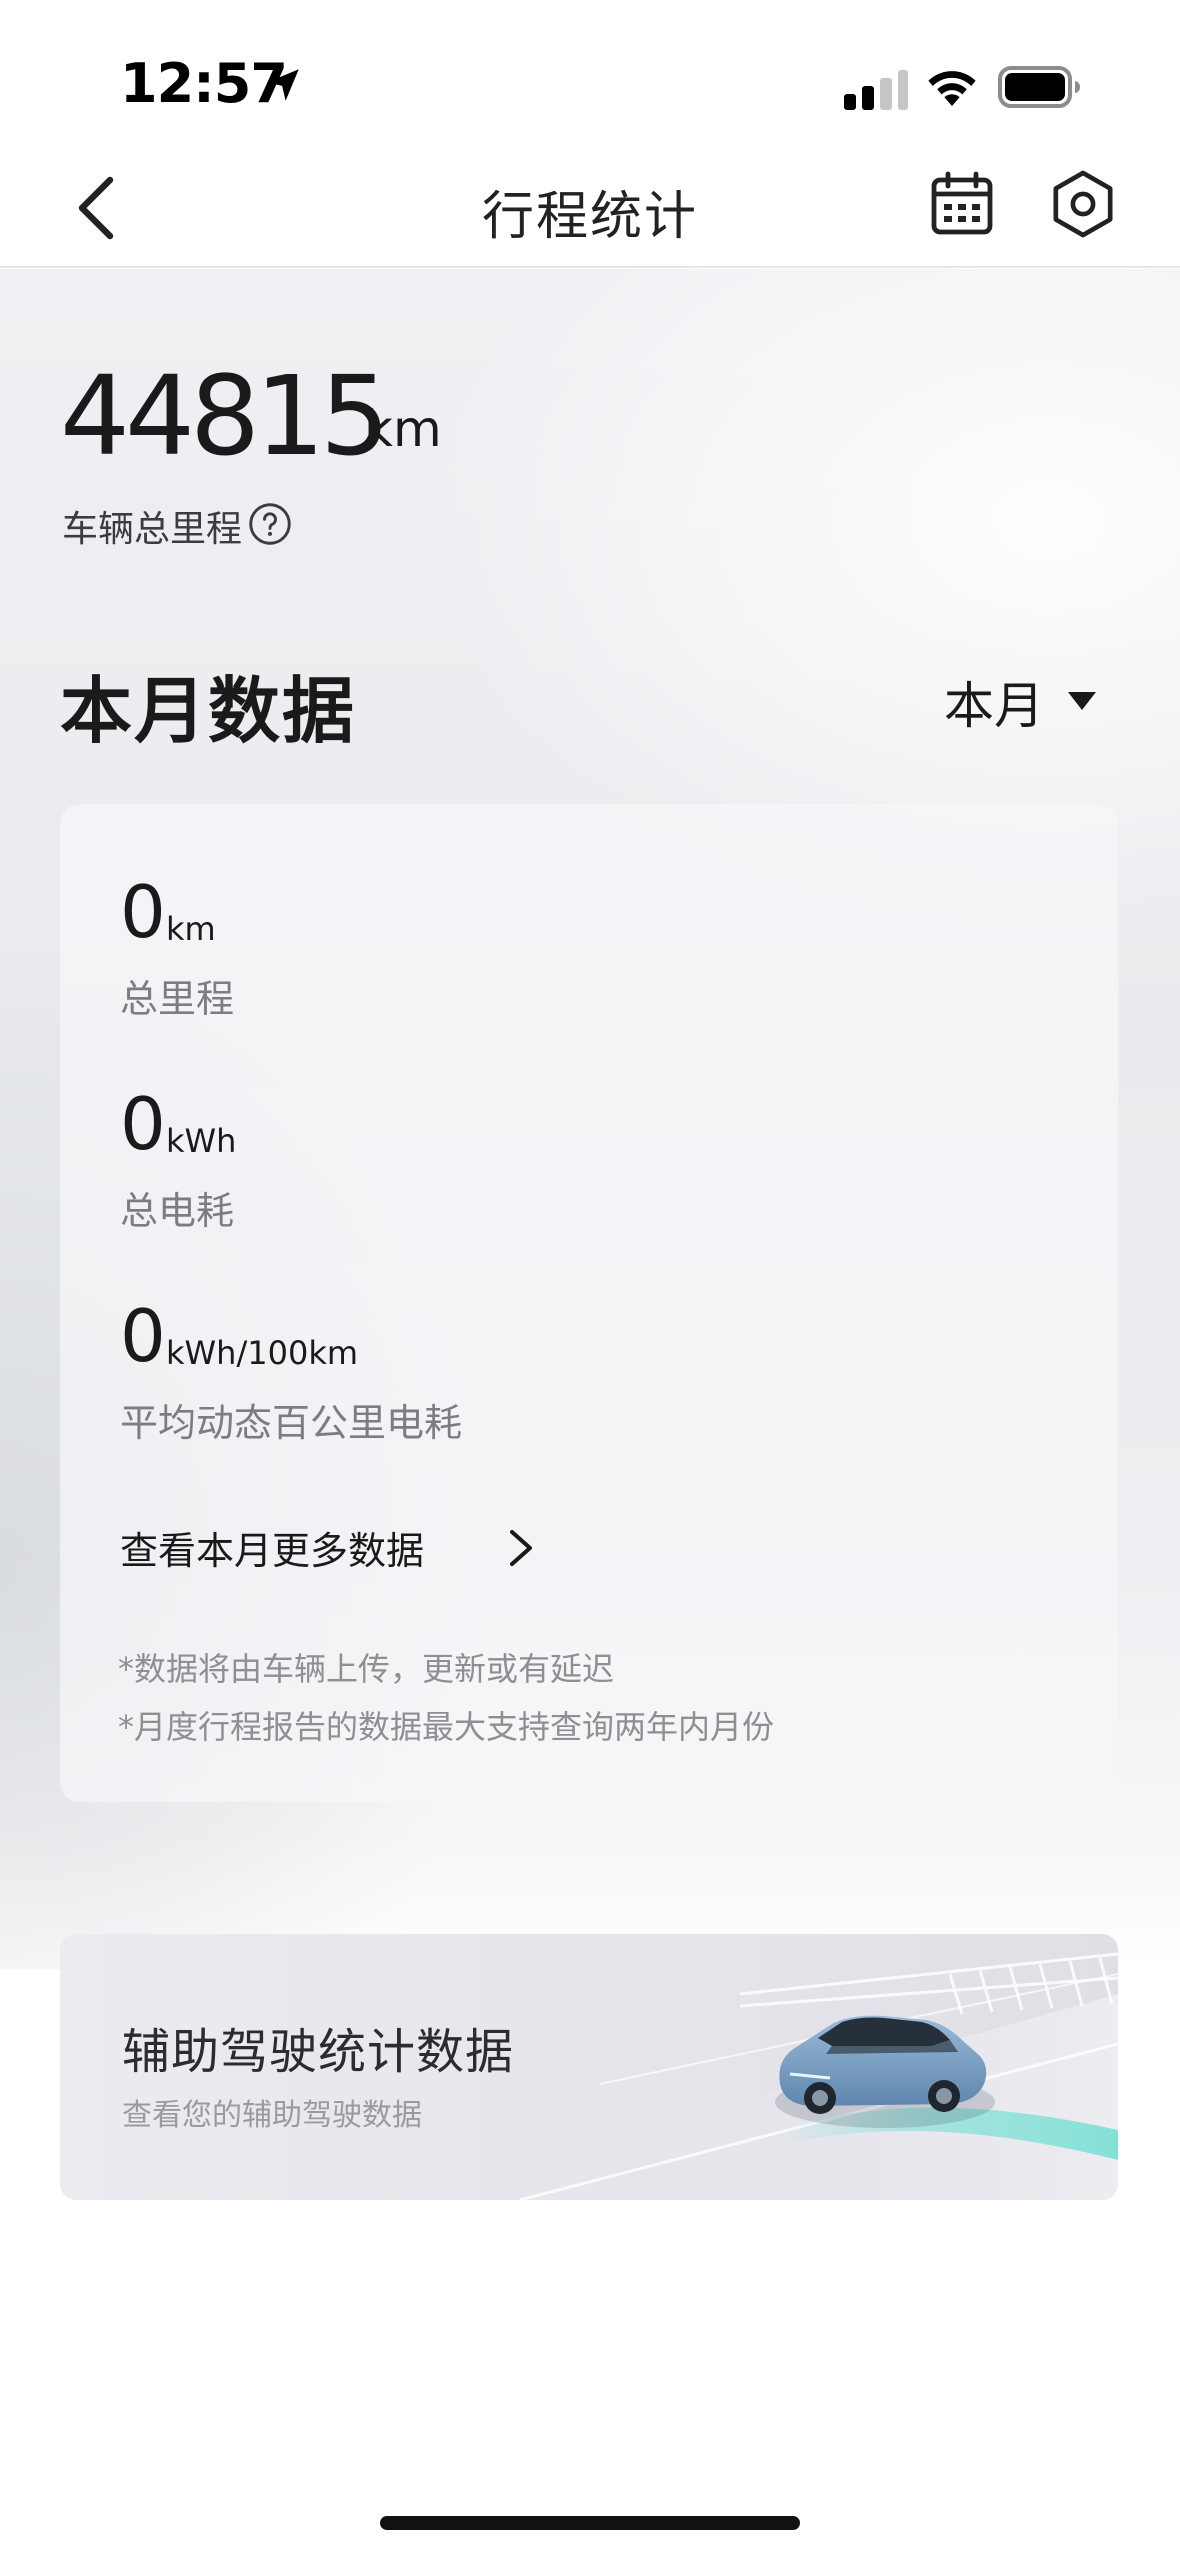  Describe the element at coordinates (570, 1369) in the screenshot. I see `metric-avg-consumption: 0 kWh/100km 平均动态百公里电耗` at that location.